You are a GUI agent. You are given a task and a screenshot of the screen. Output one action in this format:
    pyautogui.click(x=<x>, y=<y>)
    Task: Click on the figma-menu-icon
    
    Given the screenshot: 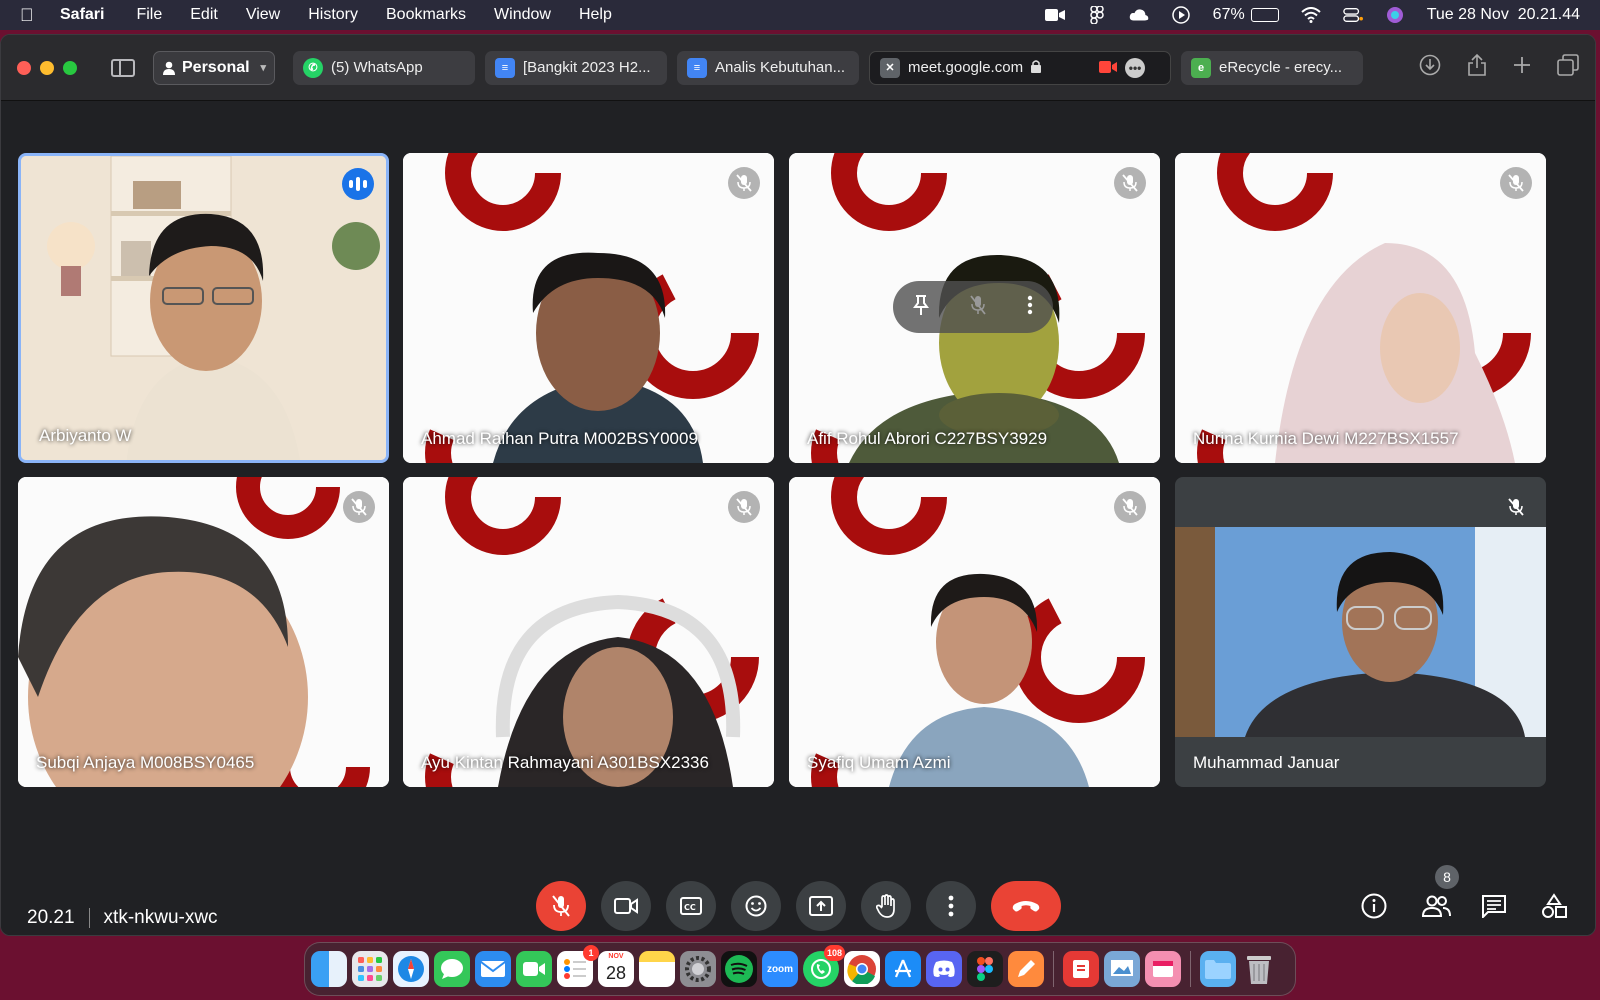 What is the action you would take?
    pyautogui.click(x=1097, y=15)
    